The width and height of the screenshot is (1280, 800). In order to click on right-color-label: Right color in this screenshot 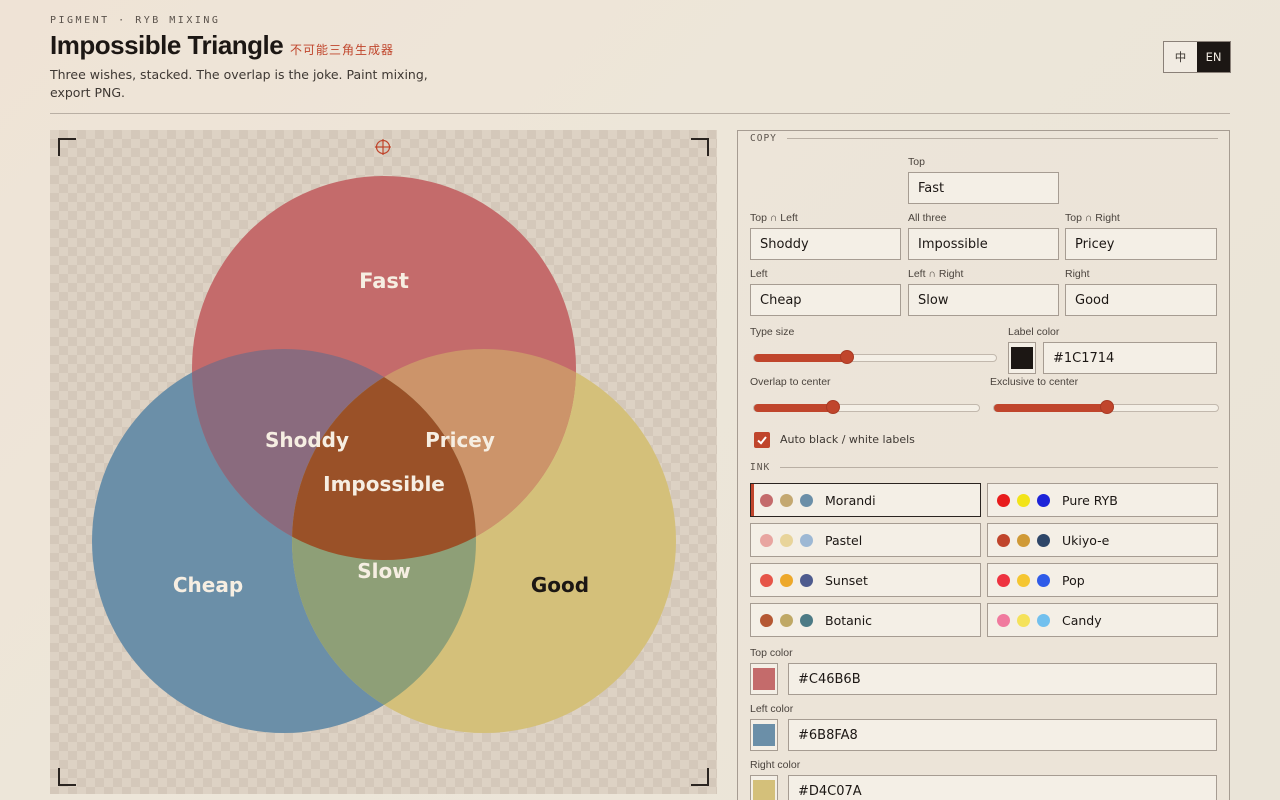, I will do `click(775, 765)`.